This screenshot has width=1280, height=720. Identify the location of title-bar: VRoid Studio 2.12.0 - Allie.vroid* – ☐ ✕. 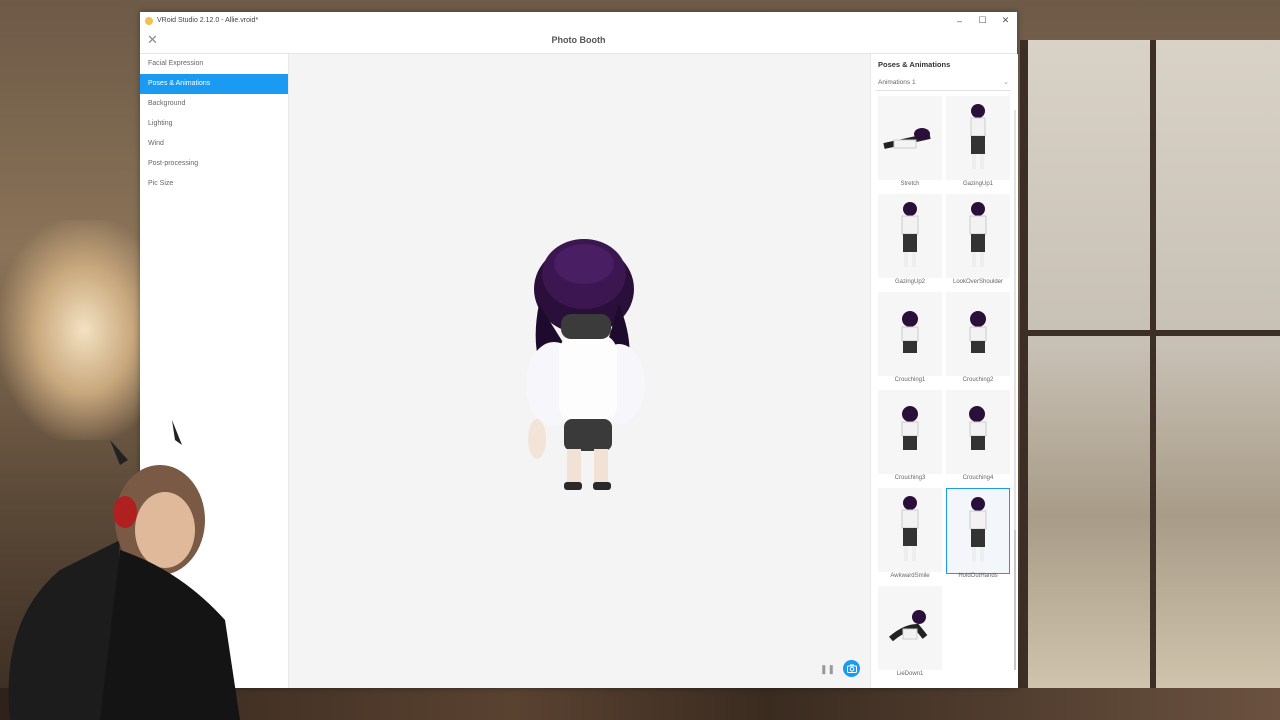
(578, 20).